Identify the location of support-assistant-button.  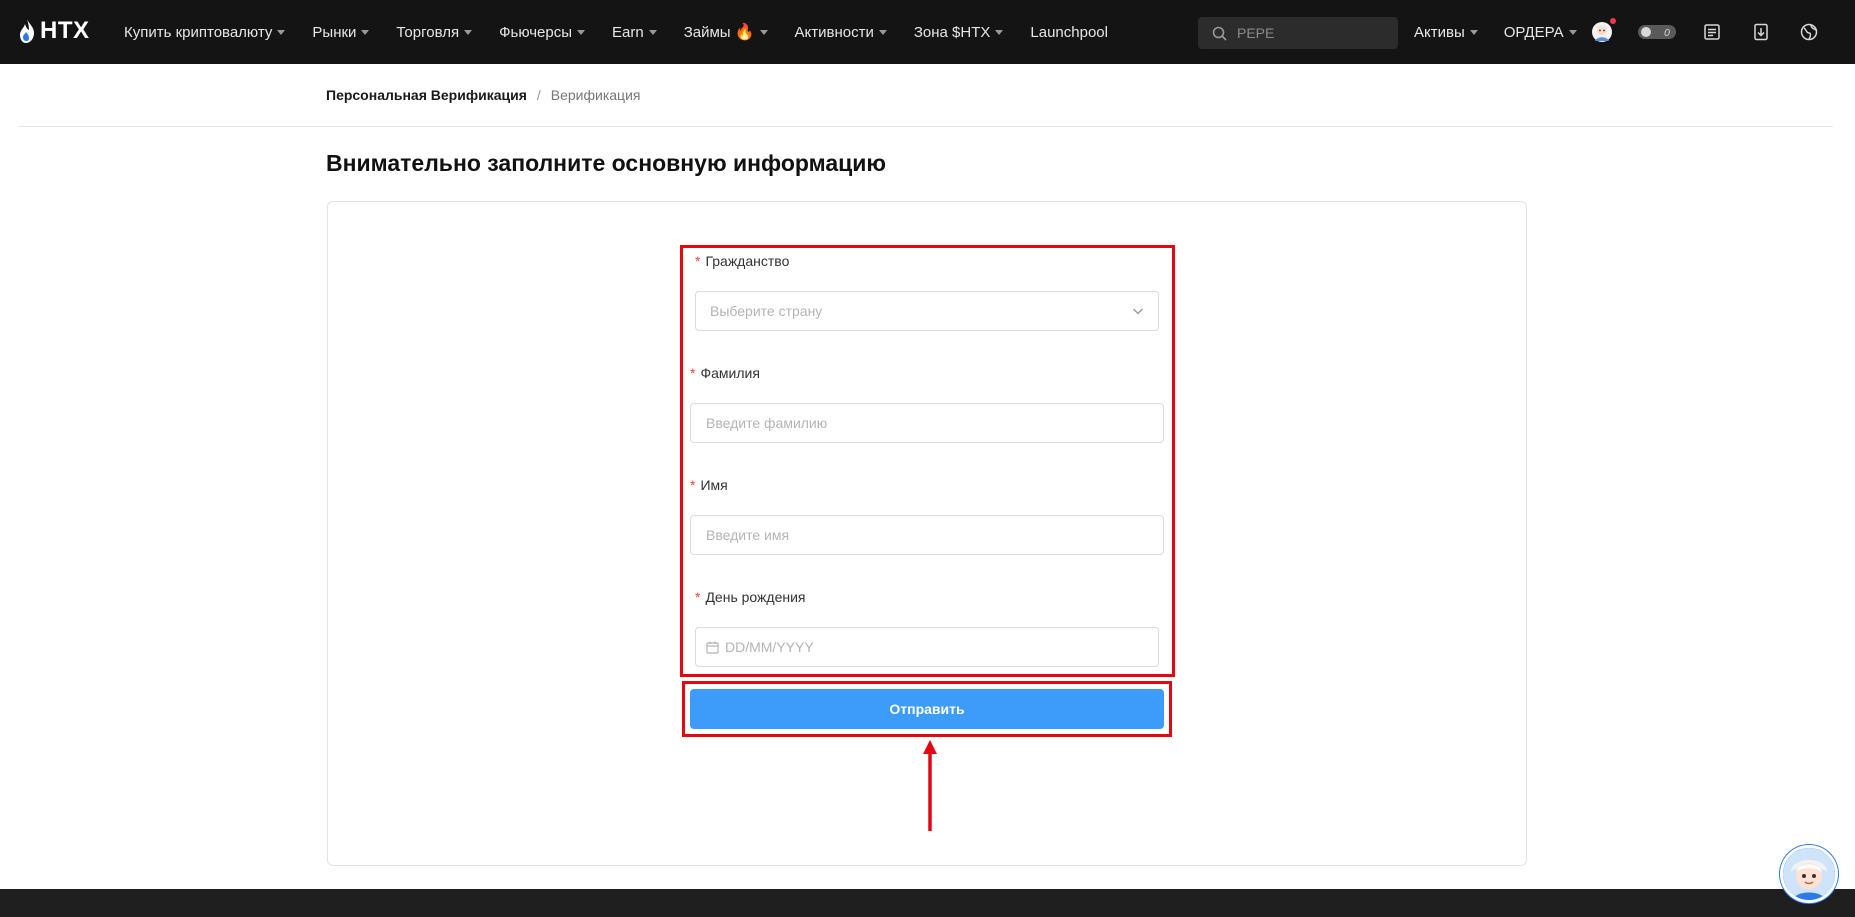
(1809, 874).